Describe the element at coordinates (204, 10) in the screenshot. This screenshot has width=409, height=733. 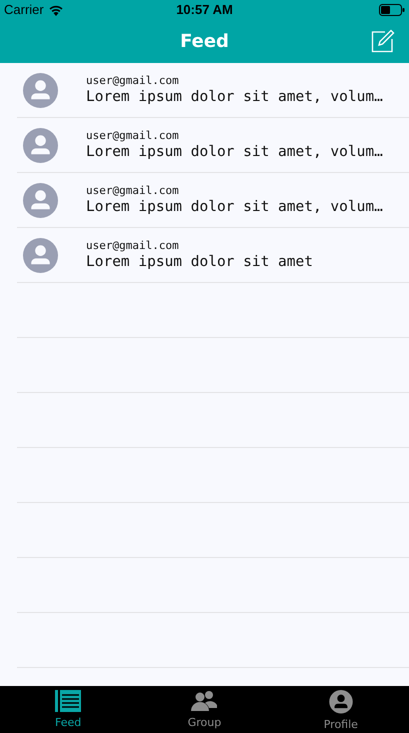
I see `time-label: 10:57 AM` at that location.